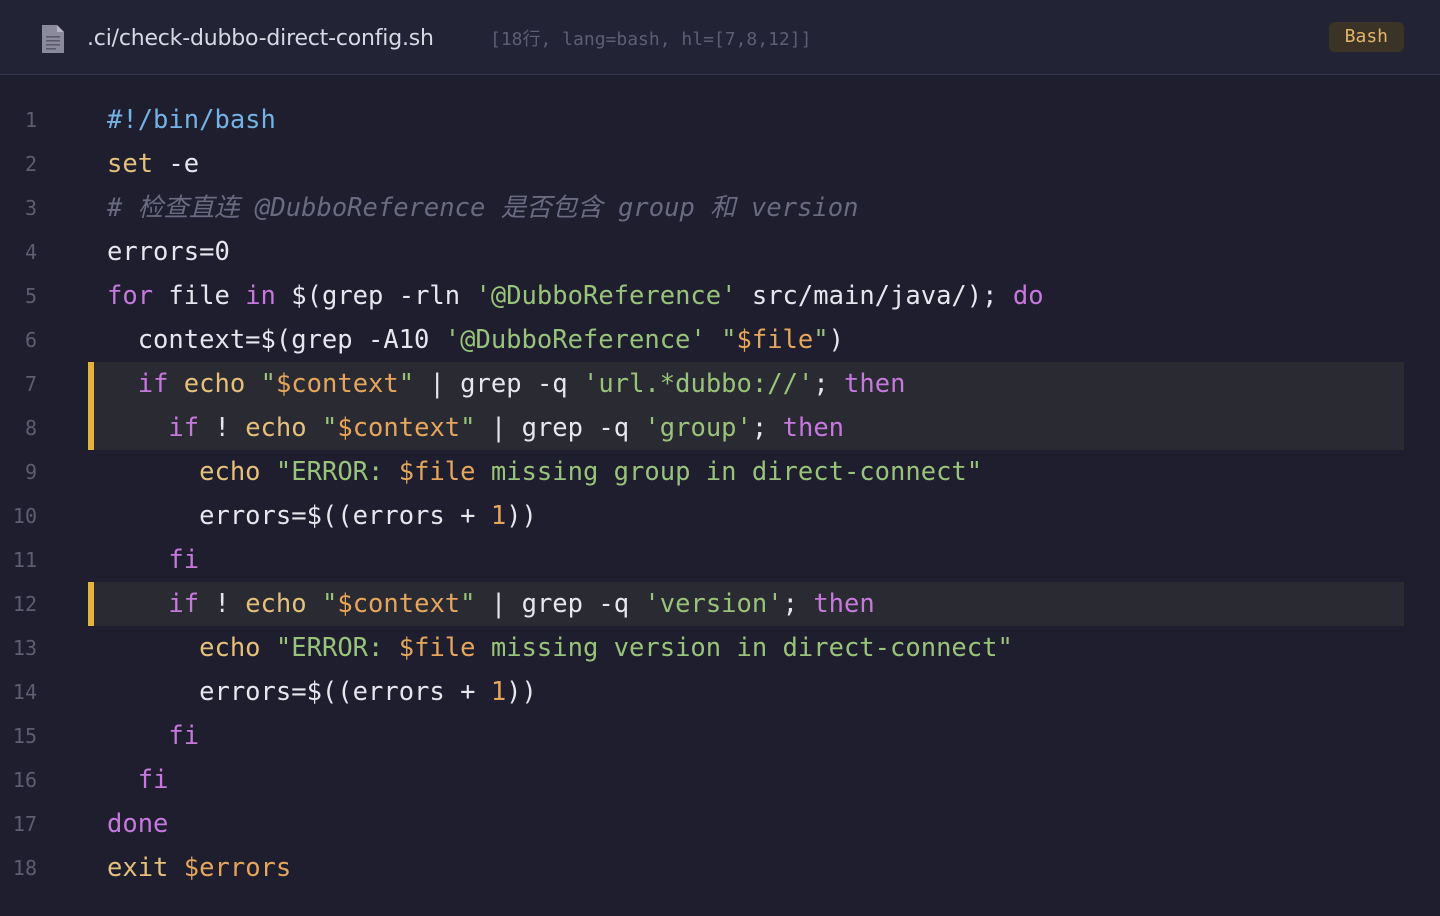 This screenshot has height=916, width=1440. I want to click on code-line: 16 fi, so click(720, 780).